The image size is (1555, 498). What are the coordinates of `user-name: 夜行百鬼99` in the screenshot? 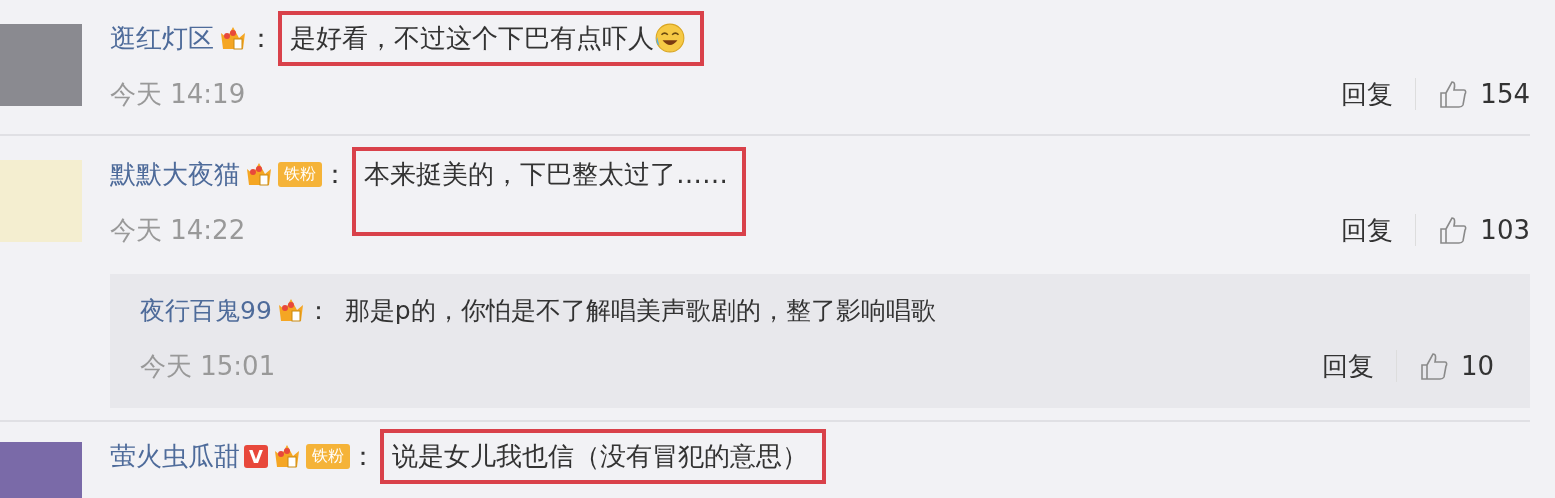 It's located at (206, 310).